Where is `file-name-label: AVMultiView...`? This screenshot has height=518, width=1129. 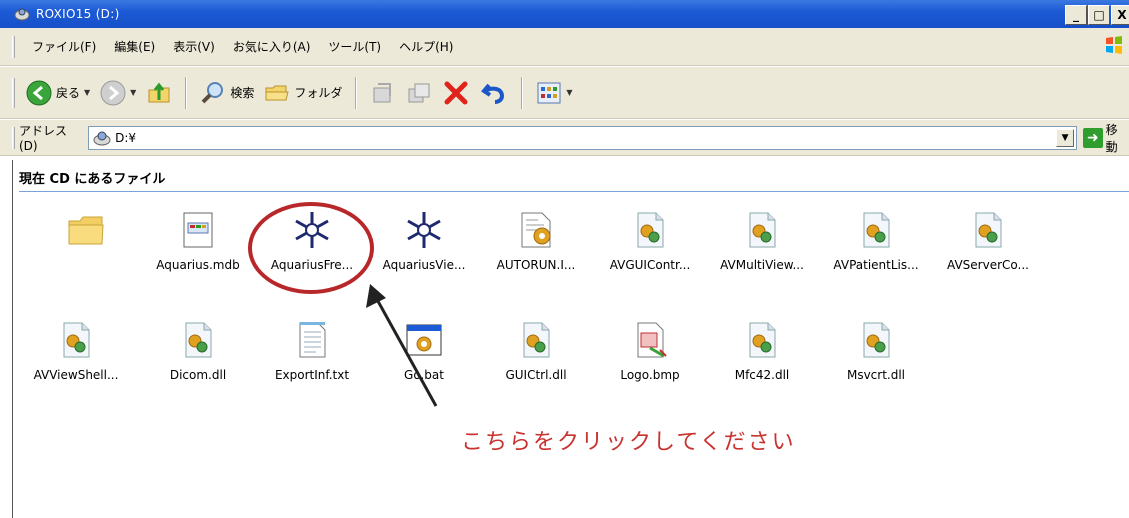 file-name-label: AVMultiView... is located at coordinates (762, 265).